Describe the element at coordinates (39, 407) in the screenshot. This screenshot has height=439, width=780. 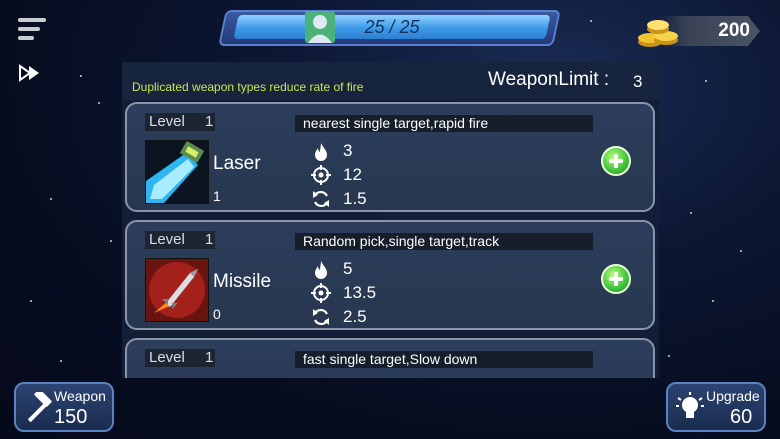
I see `hammer-icon` at that location.